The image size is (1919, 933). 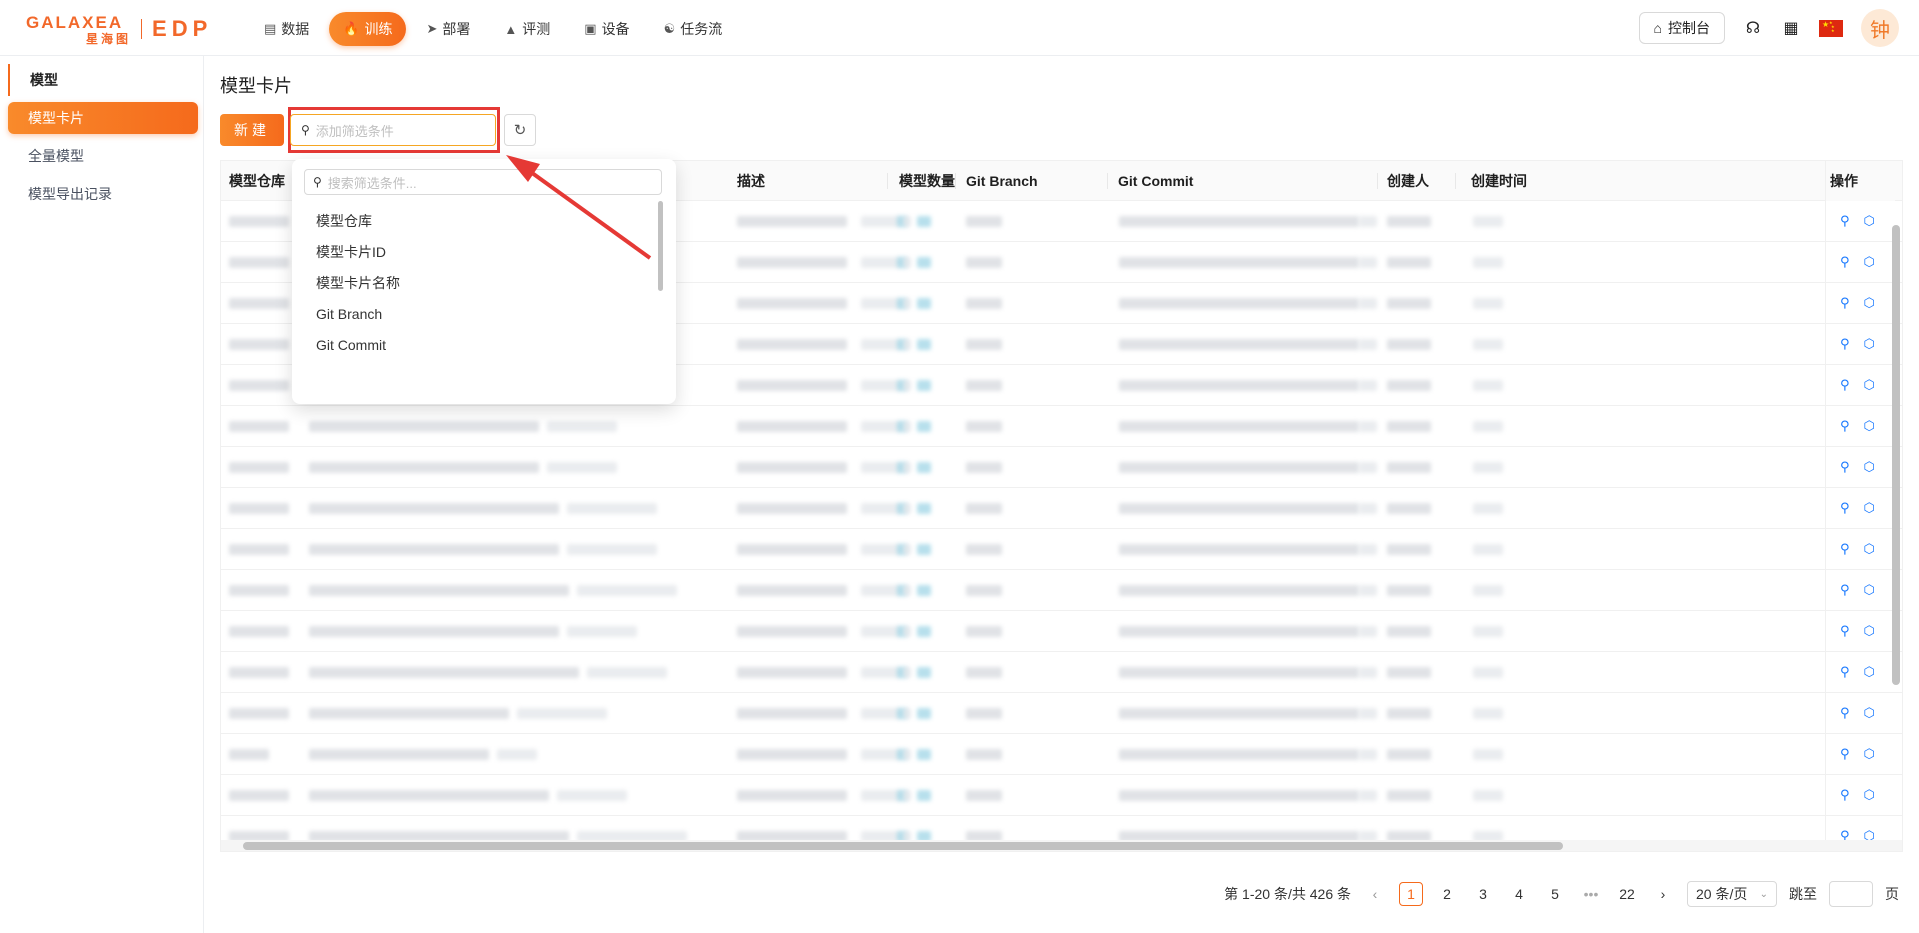 What do you see at coordinates (1896, 455) in the screenshot?
I see `vscroll-thumb` at bounding box center [1896, 455].